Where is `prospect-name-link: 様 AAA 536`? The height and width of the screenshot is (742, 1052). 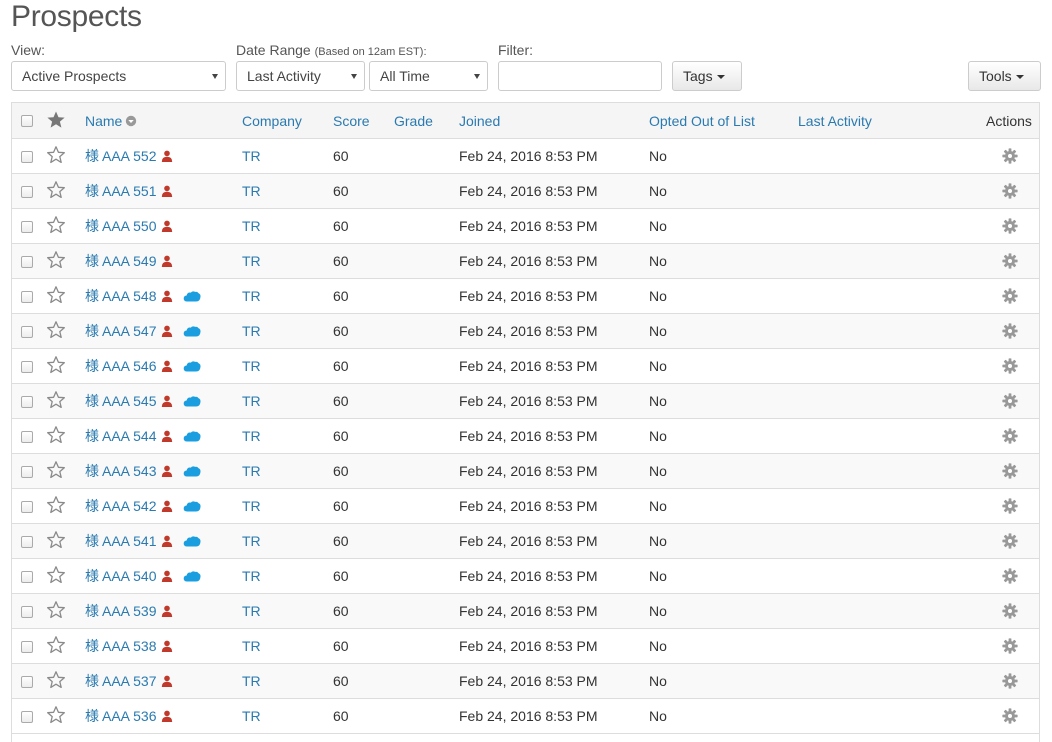 prospect-name-link: 様 AAA 536 is located at coordinates (129, 716).